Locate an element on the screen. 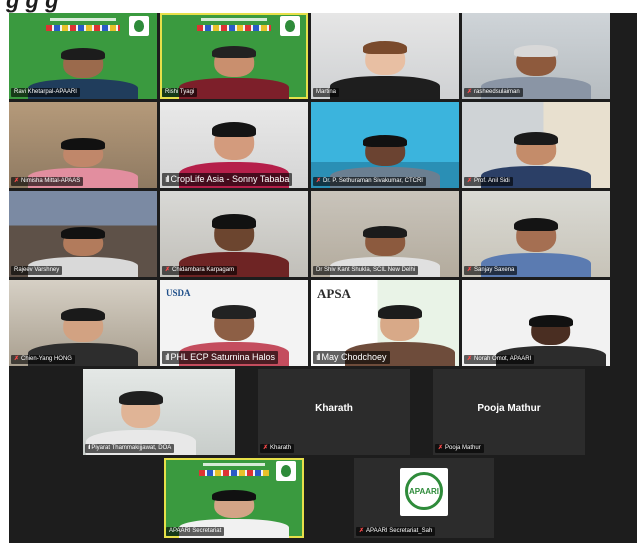 The image size is (644, 543). video-tile-norah-omot: ✗ Norah Omot, APAARI is located at coordinates (536, 323).